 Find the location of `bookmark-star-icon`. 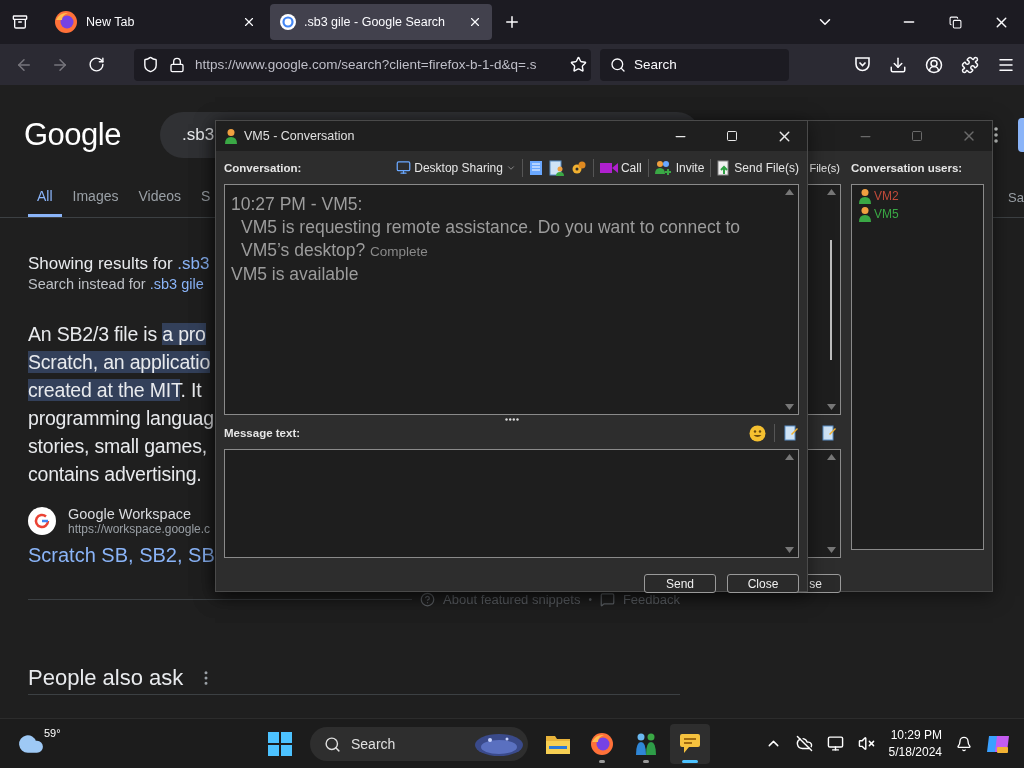

bookmark-star-icon is located at coordinates (578, 64).